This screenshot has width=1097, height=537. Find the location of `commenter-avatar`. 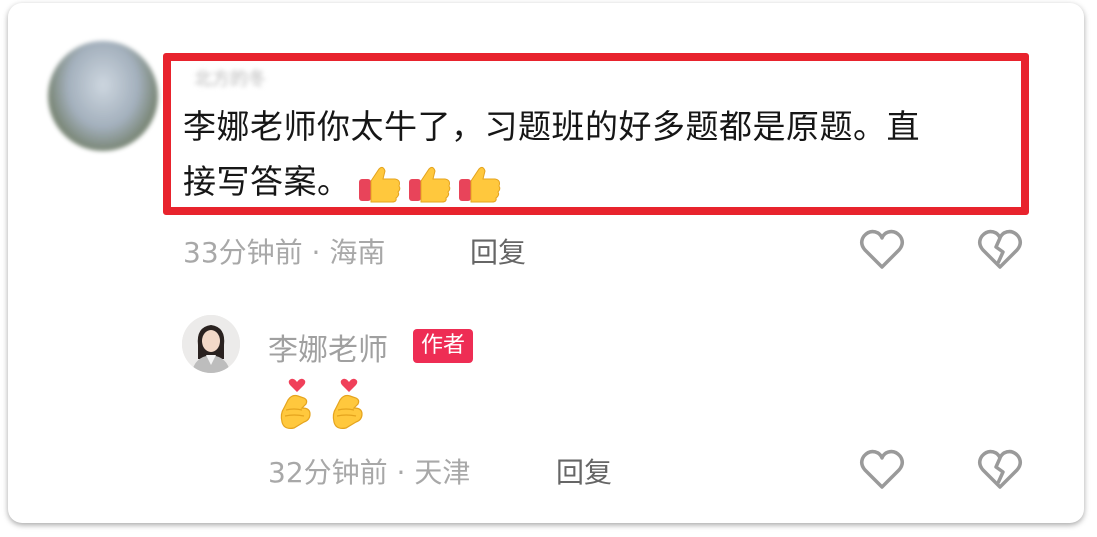

commenter-avatar is located at coordinates (103, 96).